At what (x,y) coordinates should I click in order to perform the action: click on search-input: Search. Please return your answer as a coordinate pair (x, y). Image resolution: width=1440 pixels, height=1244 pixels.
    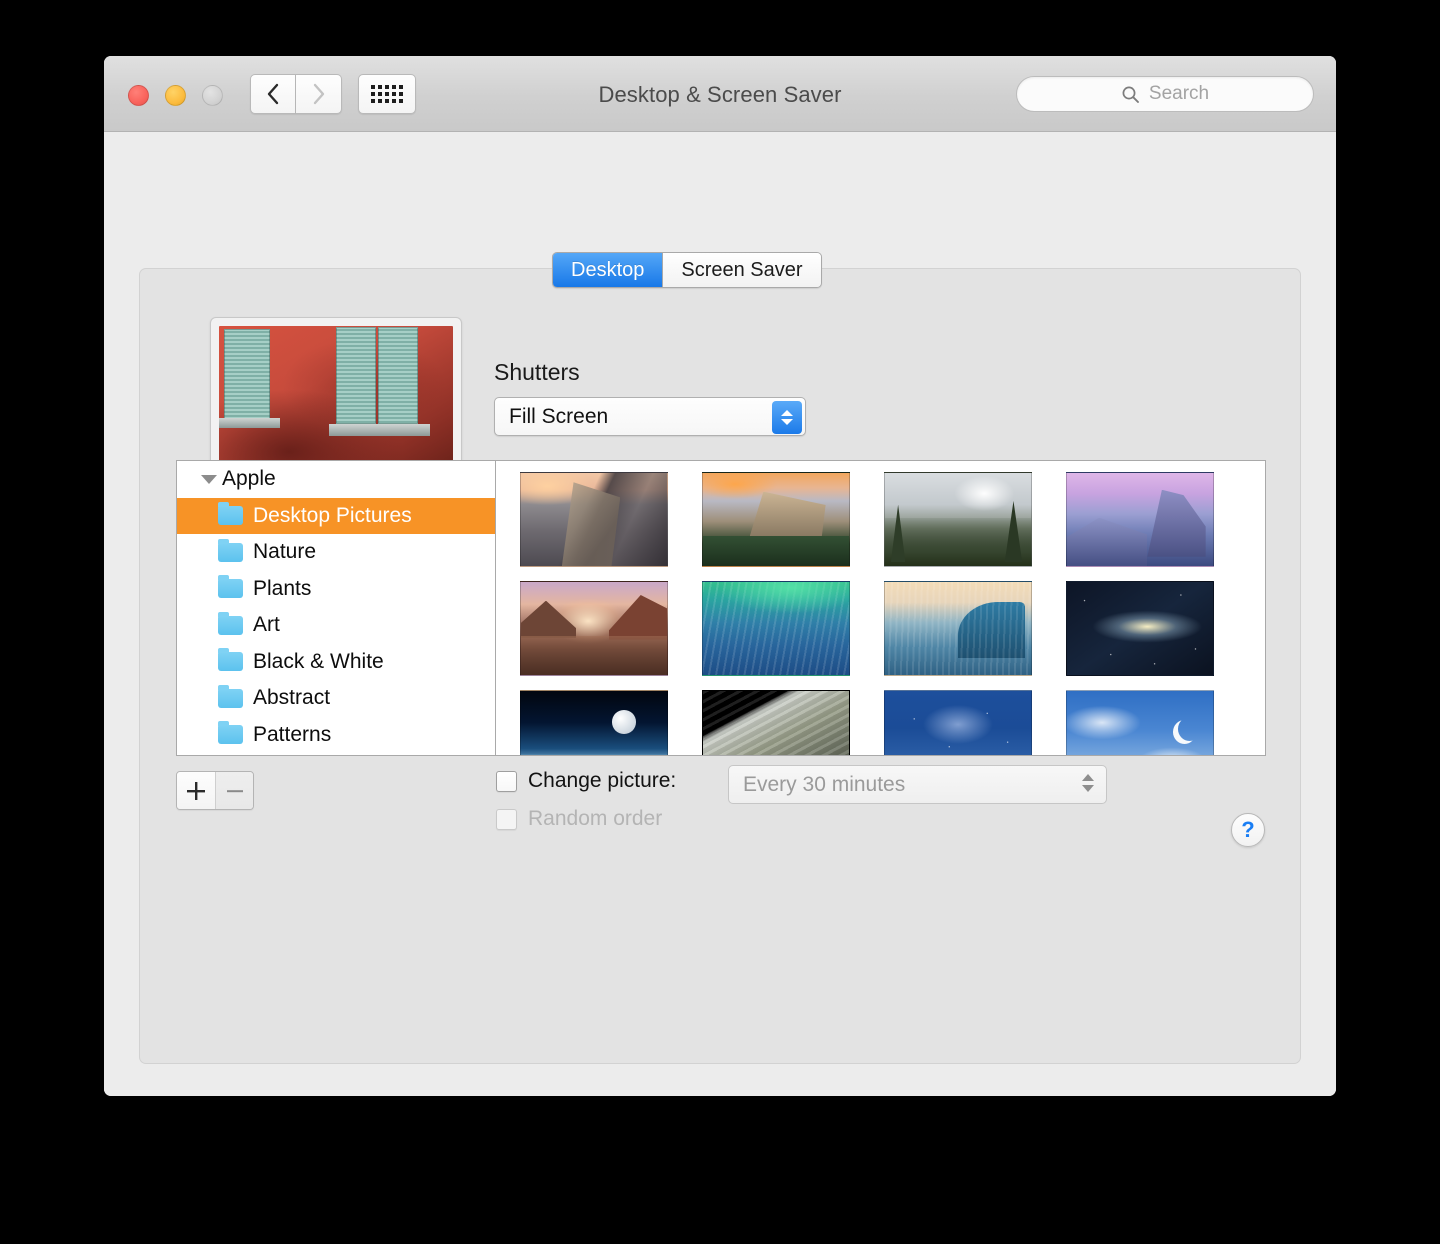
    Looking at the image, I should click on (1165, 94).